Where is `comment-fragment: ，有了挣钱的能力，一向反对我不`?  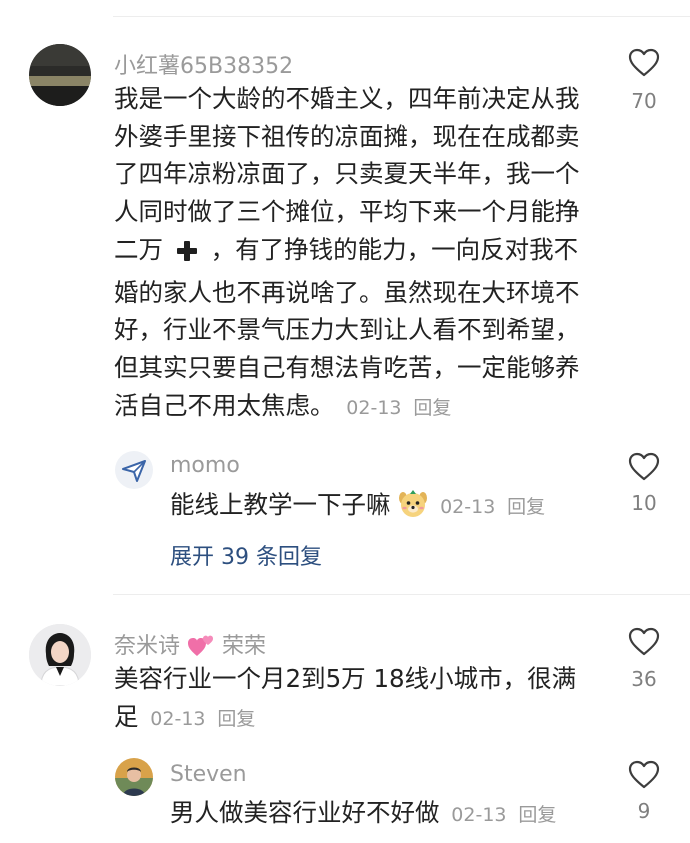 comment-fragment: ，有了挣钱的能力，一向反对我不 is located at coordinates (394, 249).